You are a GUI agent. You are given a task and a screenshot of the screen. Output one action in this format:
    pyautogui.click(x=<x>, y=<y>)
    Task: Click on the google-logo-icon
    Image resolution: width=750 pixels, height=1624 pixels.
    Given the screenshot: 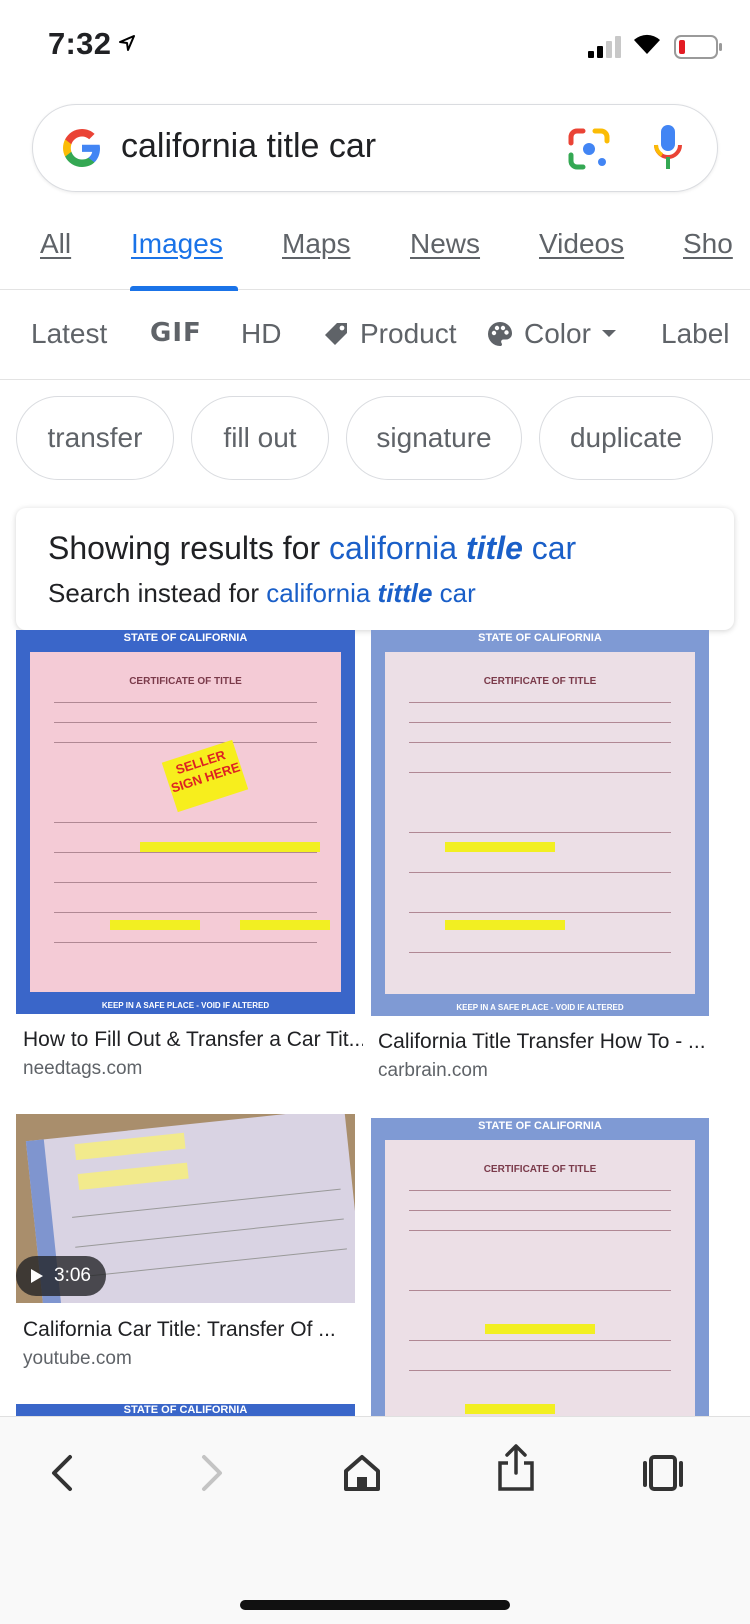 What is the action you would take?
    pyautogui.click(x=81, y=148)
    